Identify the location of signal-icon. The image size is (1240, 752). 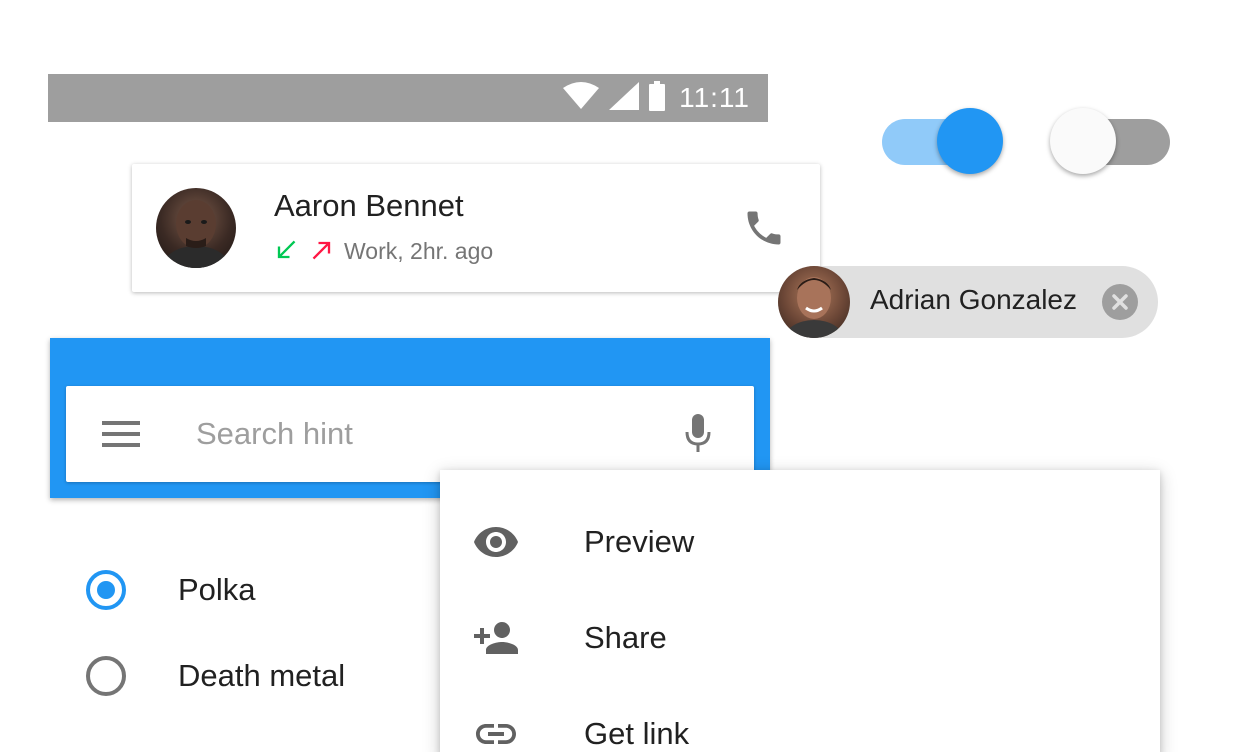
(624, 98).